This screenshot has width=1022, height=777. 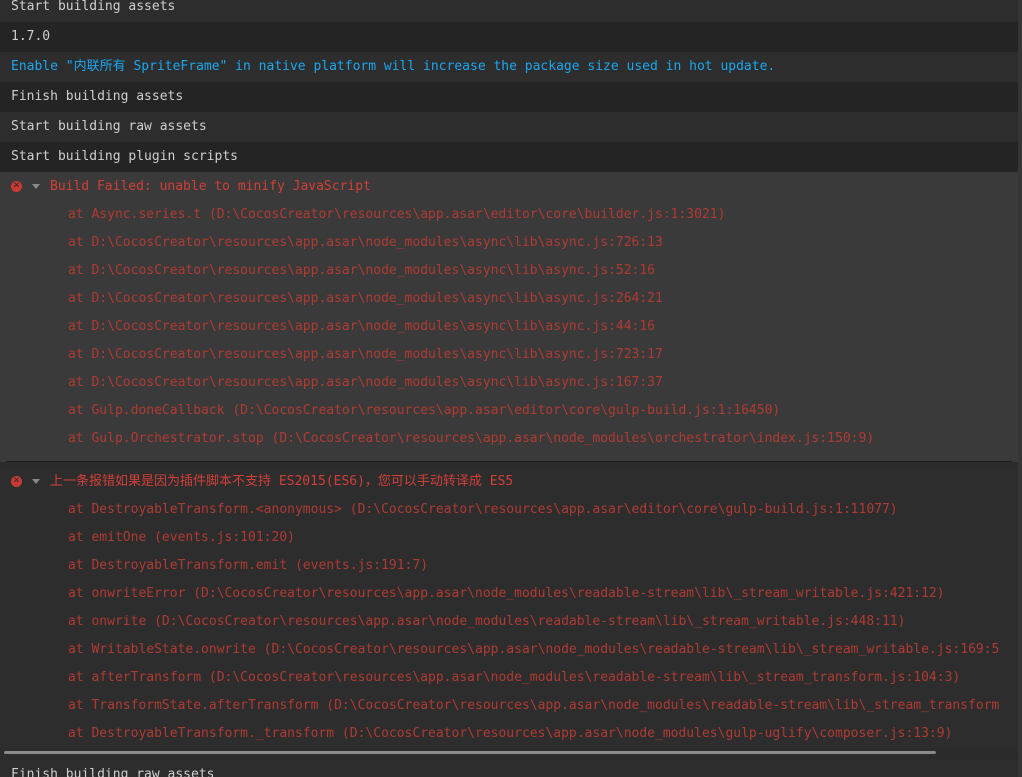 I want to click on log-row: Finish building raw assets, so click(x=511, y=768).